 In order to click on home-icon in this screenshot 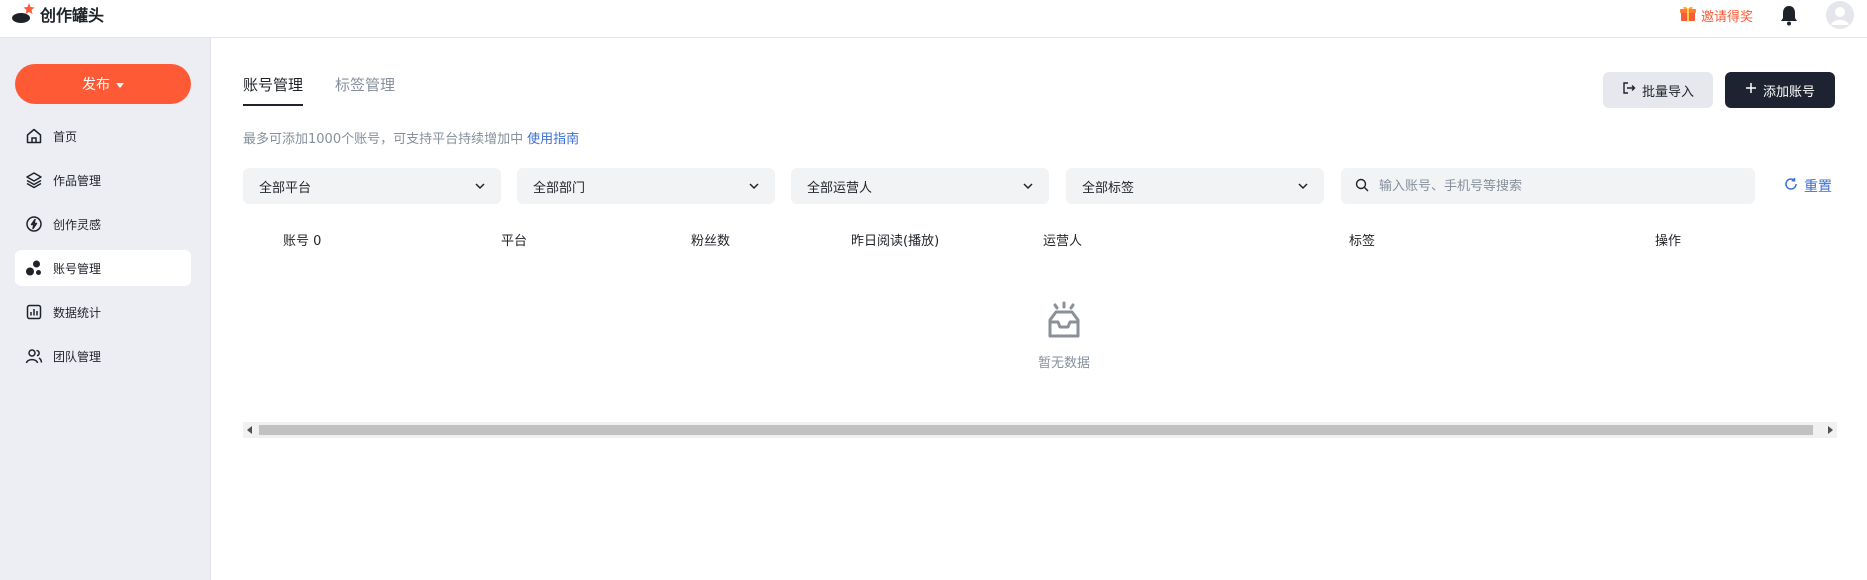, I will do `click(34, 136)`.